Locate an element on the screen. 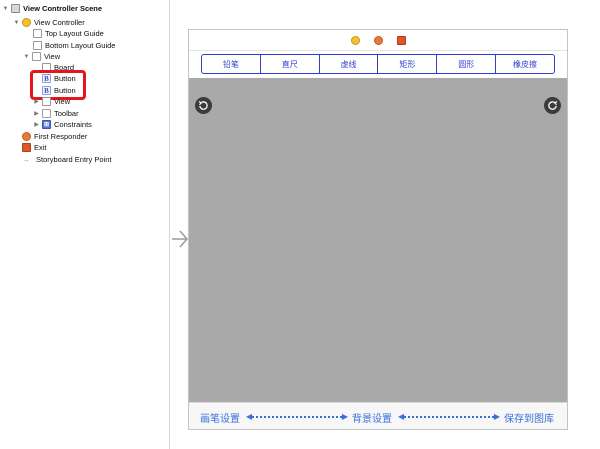 The width and height of the screenshot is (600, 449). tree-row-subview: ▶ View is located at coordinates (51, 101).